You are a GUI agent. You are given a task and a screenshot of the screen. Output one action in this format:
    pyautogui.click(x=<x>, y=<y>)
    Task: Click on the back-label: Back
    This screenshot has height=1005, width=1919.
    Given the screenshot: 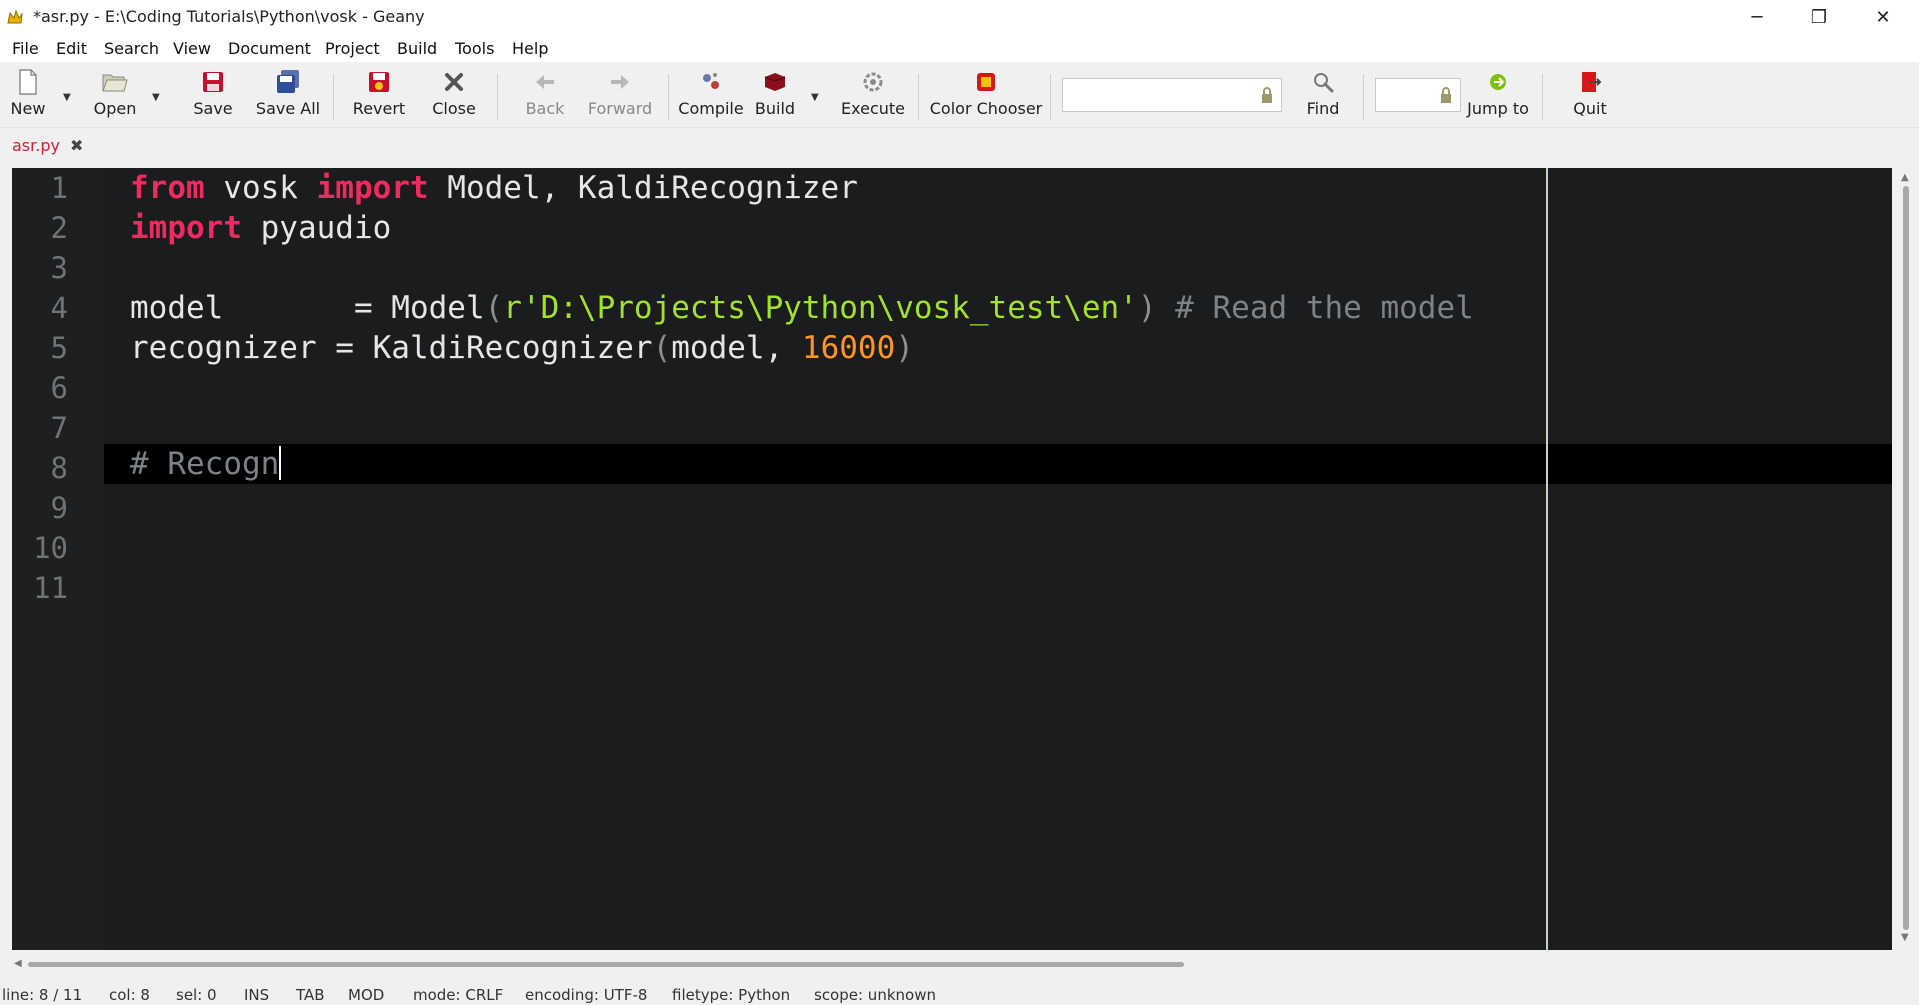 What is the action you would take?
    pyautogui.click(x=545, y=108)
    